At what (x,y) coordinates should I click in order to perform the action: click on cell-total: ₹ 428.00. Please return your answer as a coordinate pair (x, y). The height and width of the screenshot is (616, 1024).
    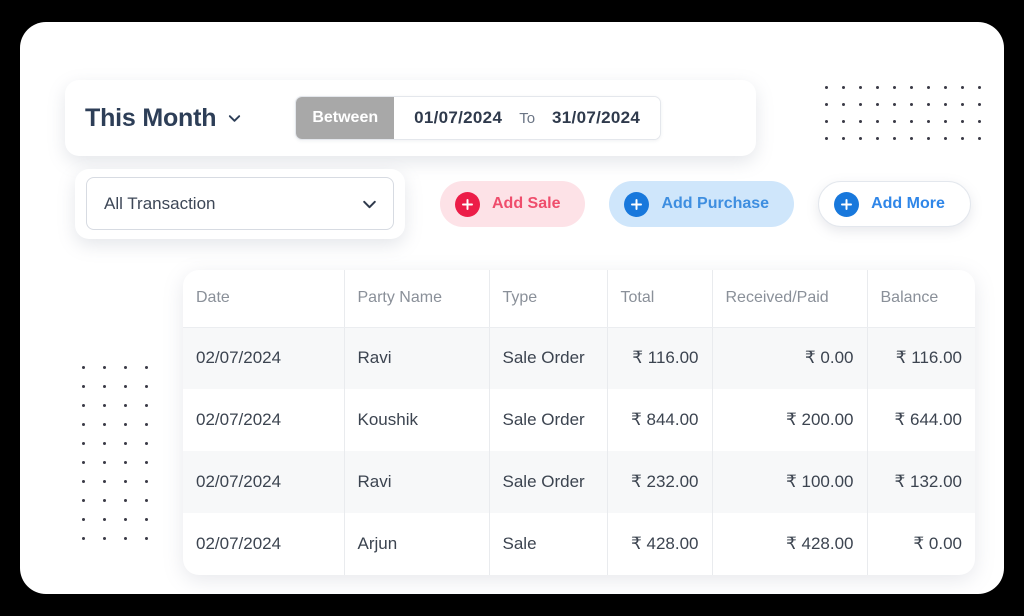
    Looking at the image, I should click on (660, 544).